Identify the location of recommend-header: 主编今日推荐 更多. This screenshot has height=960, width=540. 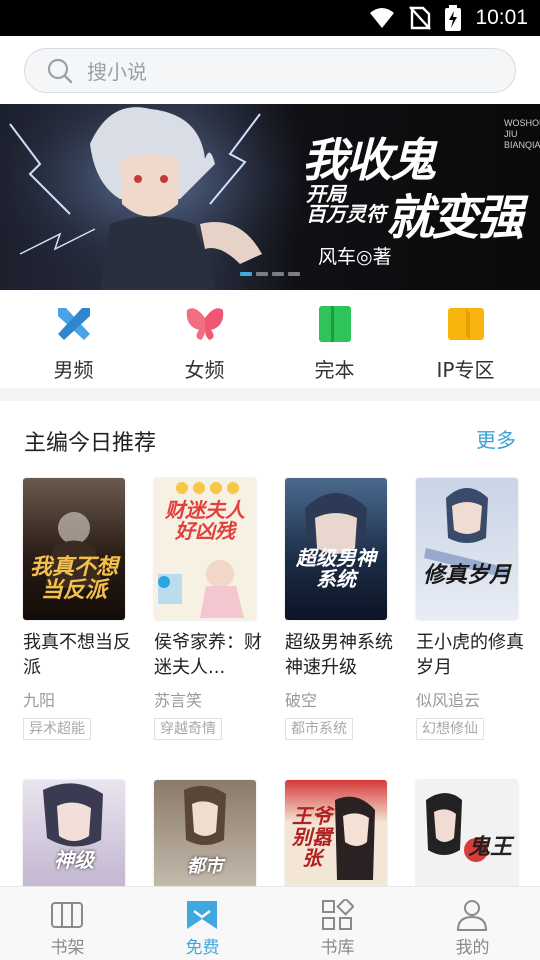
(270, 436).